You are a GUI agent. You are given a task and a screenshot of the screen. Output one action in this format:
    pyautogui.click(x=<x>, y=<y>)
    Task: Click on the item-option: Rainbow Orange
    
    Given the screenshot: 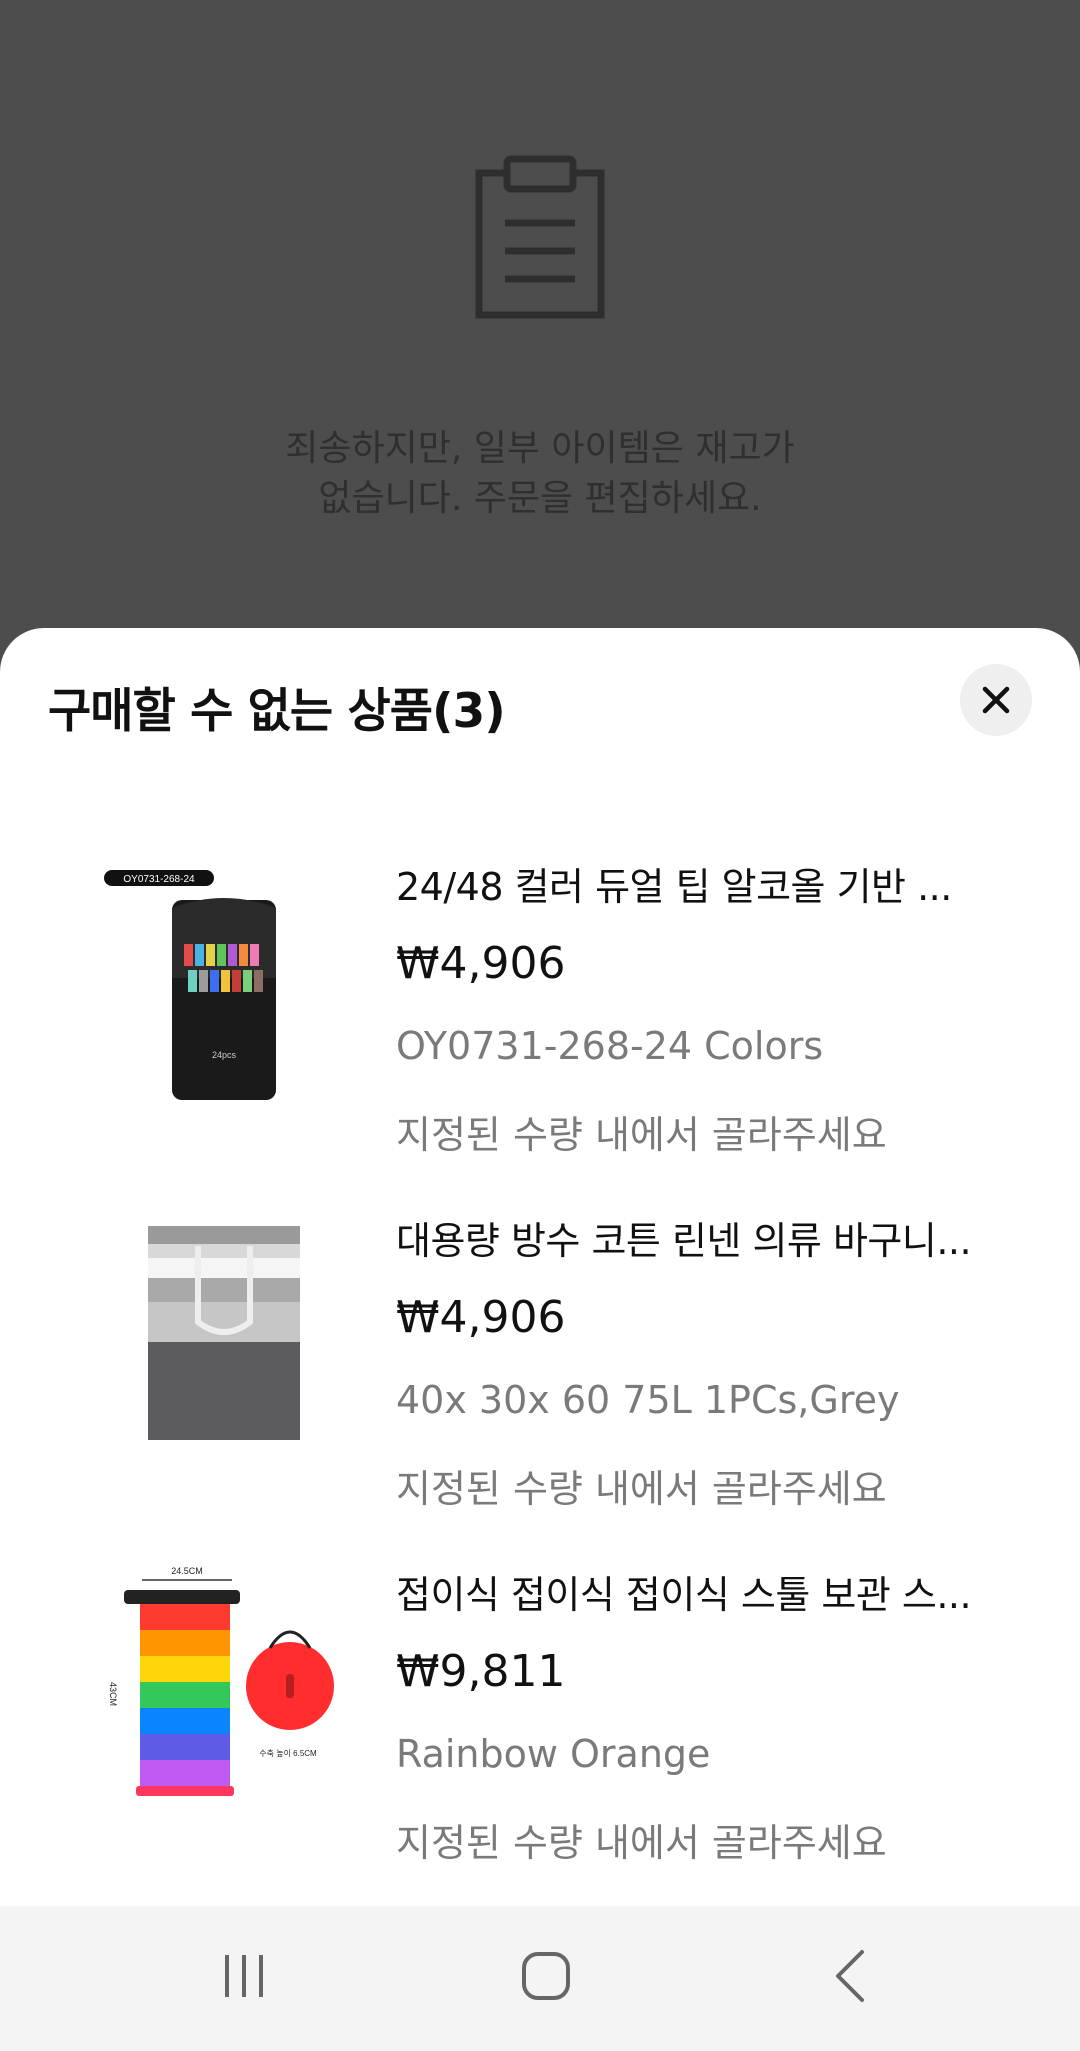 What is the action you would take?
    pyautogui.click(x=553, y=1754)
    